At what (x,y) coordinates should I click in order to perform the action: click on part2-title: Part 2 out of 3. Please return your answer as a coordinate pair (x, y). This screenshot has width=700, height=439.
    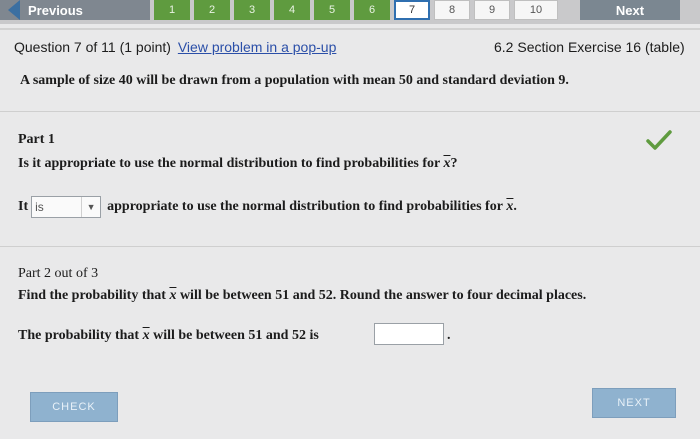
    Looking at the image, I should click on (58, 273).